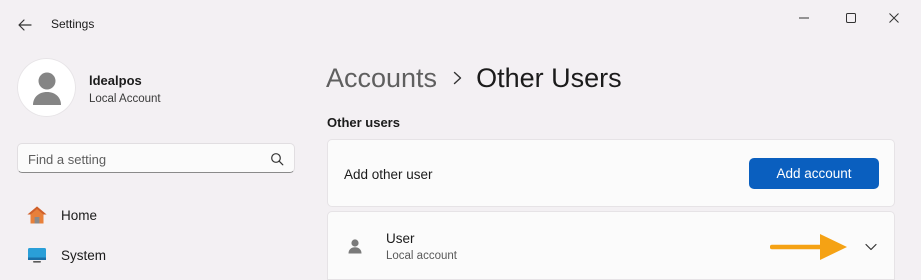 The height and width of the screenshot is (280, 921). Describe the element at coordinates (115, 80) in the screenshot. I see `profile-name: ldealpos` at that location.